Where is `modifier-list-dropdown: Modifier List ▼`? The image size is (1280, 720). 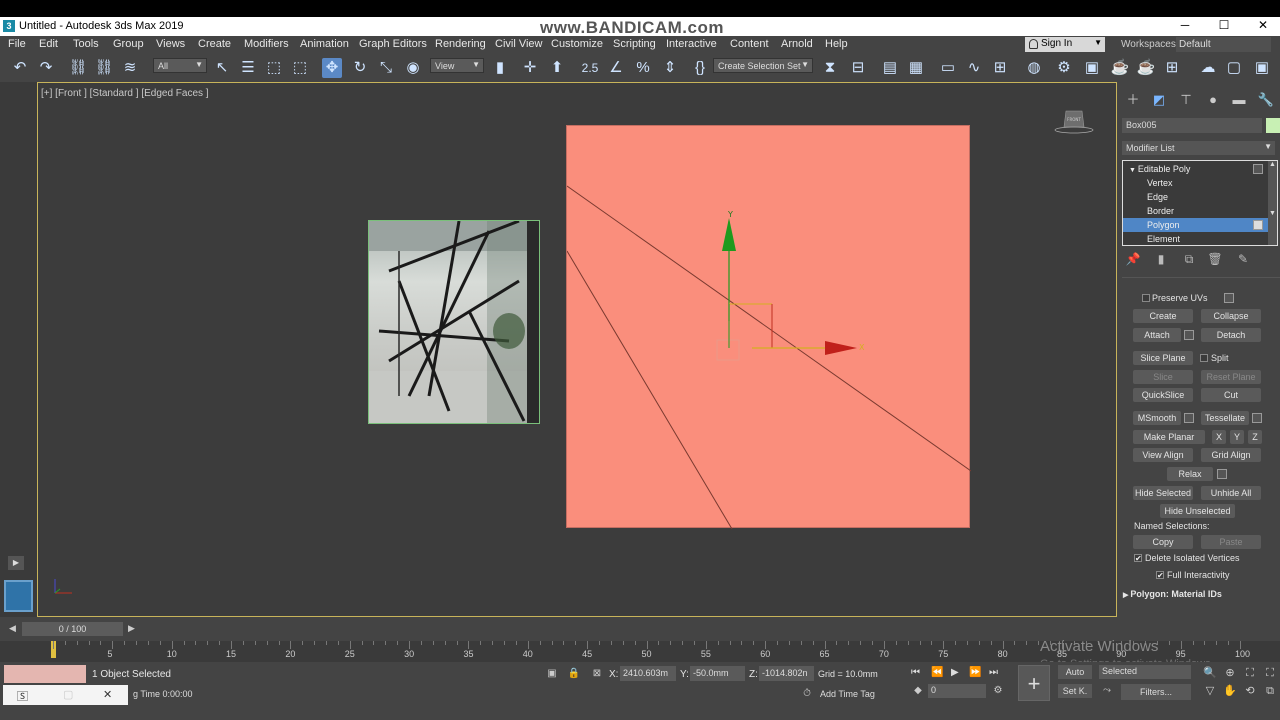 modifier-list-dropdown: Modifier List ▼ is located at coordinates (1198, 148).